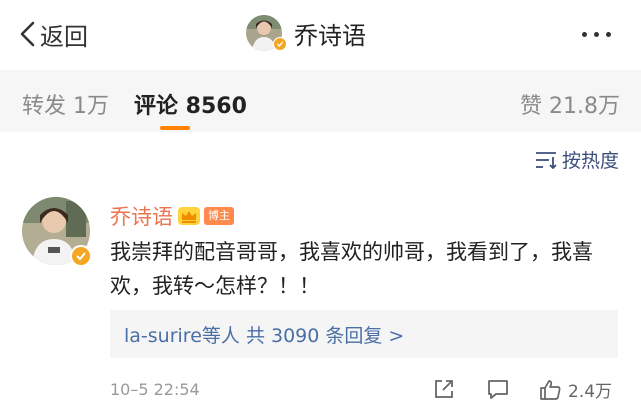 The width and height of the screenshot is (641, 413). What do you see at coordinates (570, 104) in the screenshot?
I see `tab-likes: 赞 21.8万` at bounding box center [570, 104].